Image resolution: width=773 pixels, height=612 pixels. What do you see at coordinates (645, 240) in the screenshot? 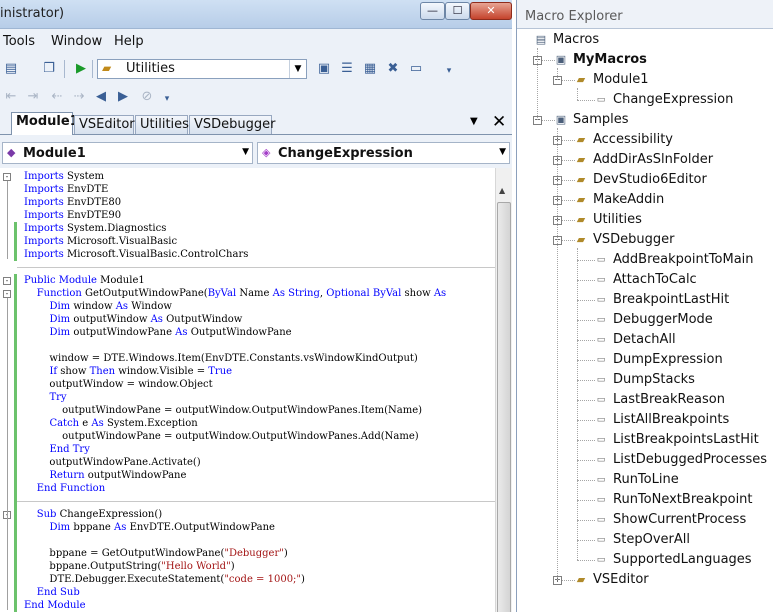
I see `tree-item-vsdebugger: − ▰ VSDebugger` at bounding box center [645, 240].